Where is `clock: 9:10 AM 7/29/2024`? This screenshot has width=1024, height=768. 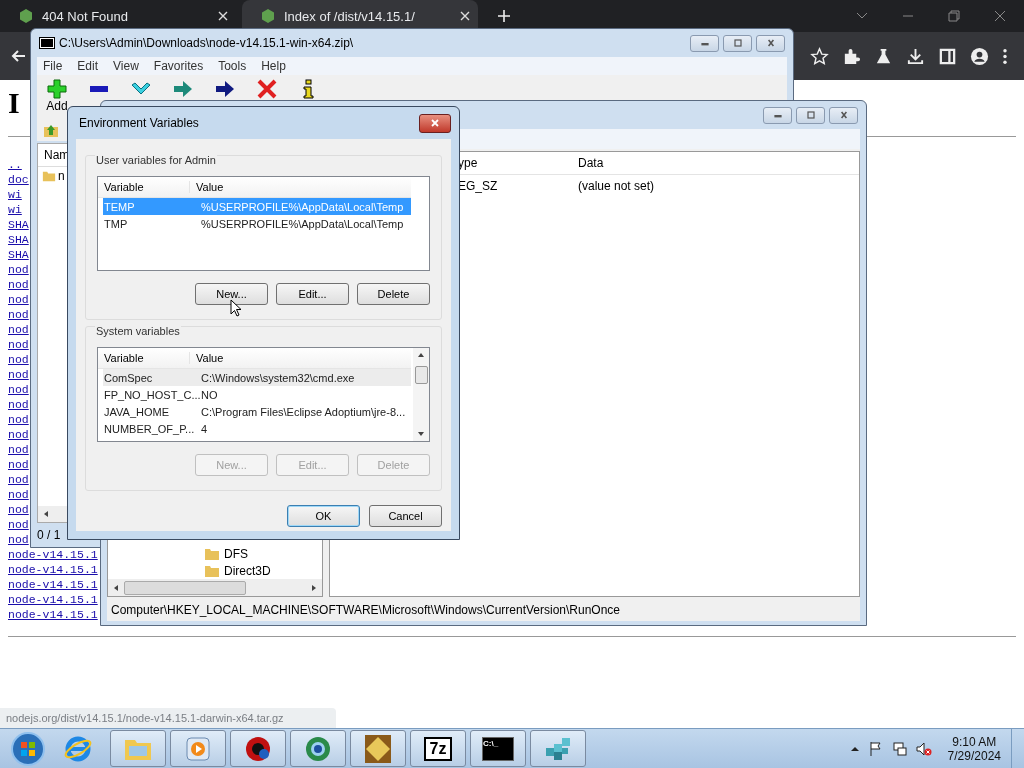 clock: 9:10 AM 7/29/2024 is located at coordinates (974, 748).